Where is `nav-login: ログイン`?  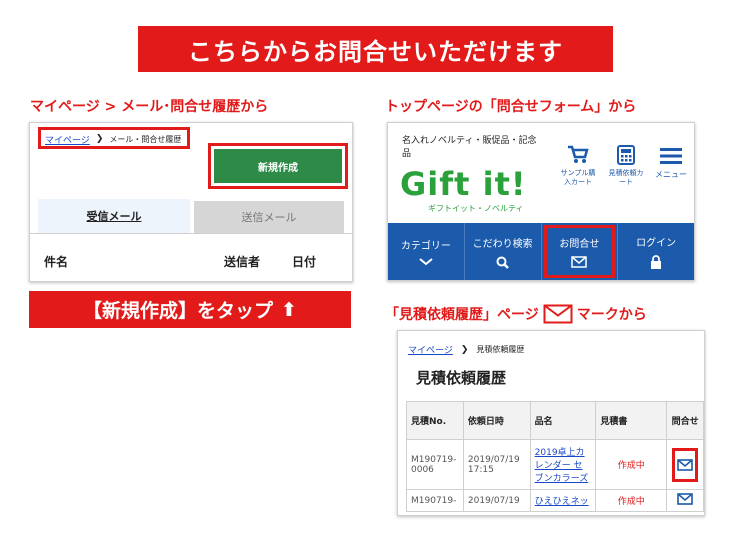 nav-login: ログイン is located at coordinates (656, 251).